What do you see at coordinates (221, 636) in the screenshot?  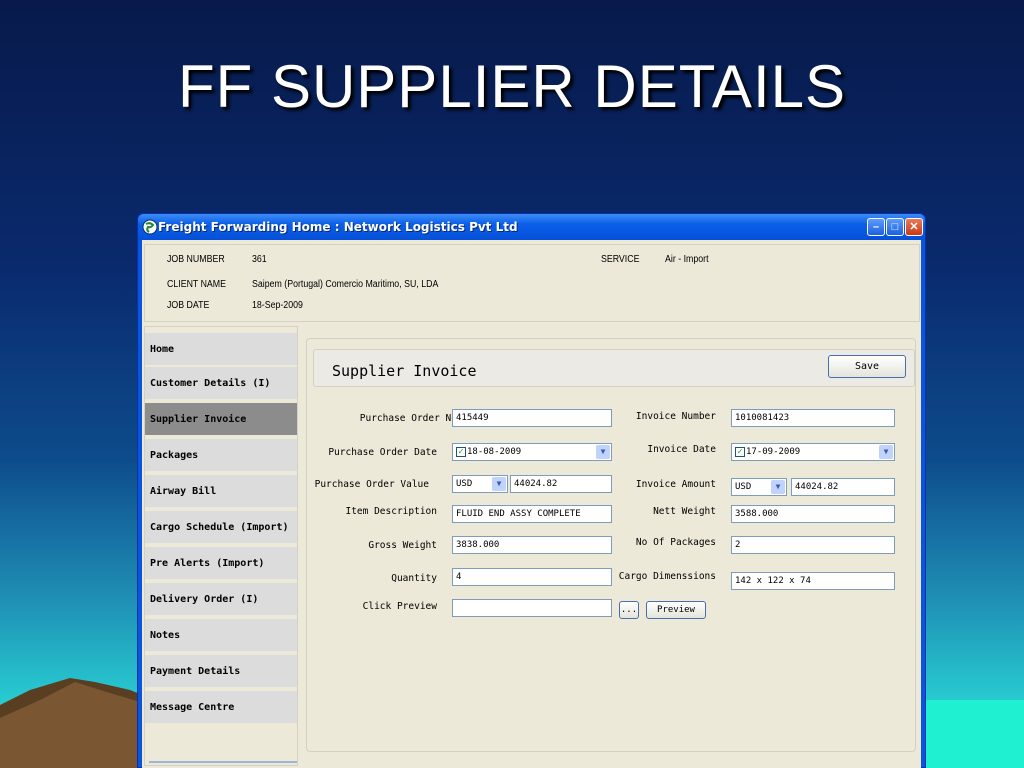 I see `sidebar-item-notes: Notes` at bounding box center [221, 636].